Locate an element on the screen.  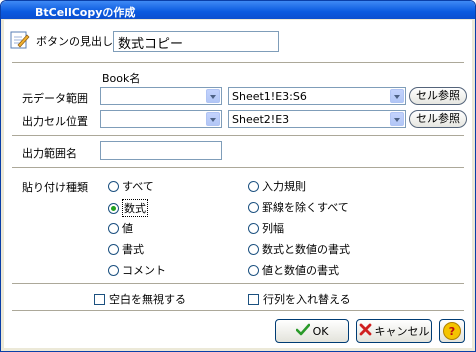
title-bar: BtCellCopyの作成 is located at coordinates (238, 10).